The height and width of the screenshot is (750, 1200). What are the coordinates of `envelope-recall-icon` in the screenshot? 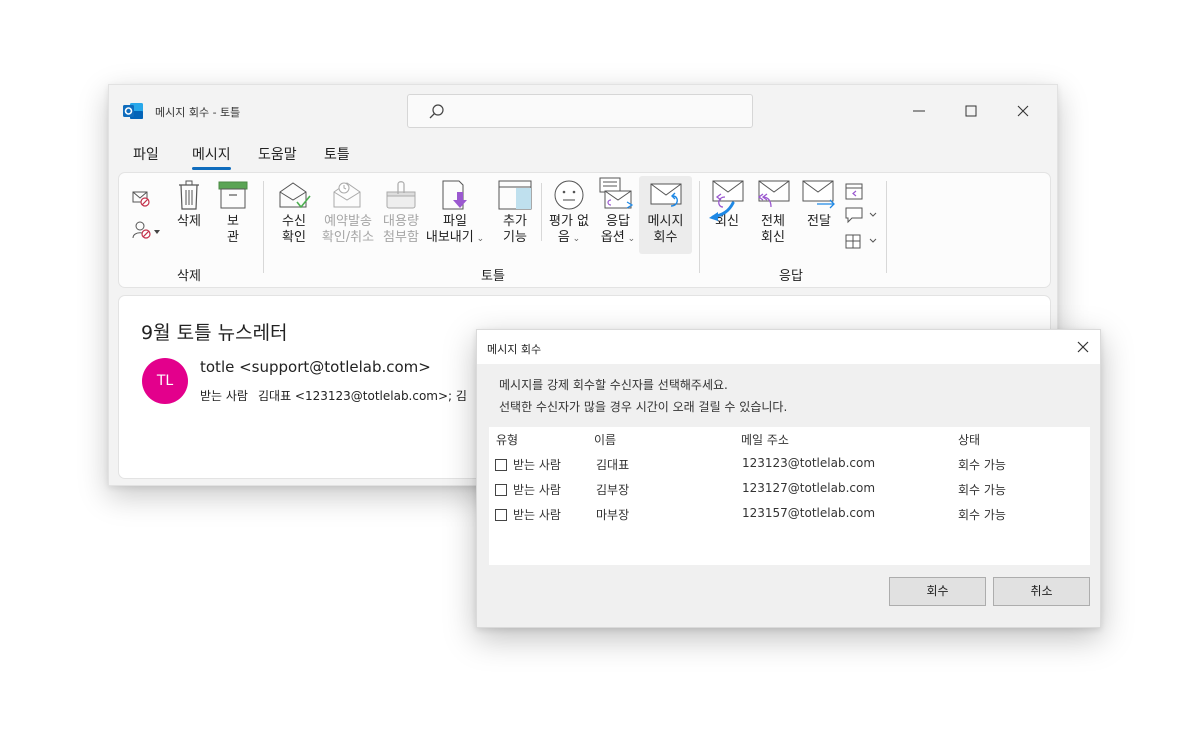 It's located at (665, 195).